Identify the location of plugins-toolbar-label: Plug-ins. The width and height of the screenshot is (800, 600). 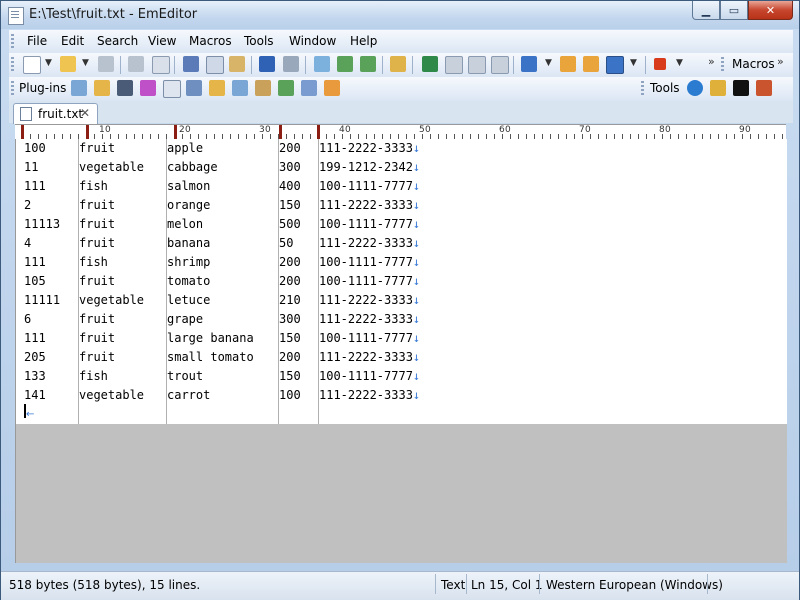
(42, 88).